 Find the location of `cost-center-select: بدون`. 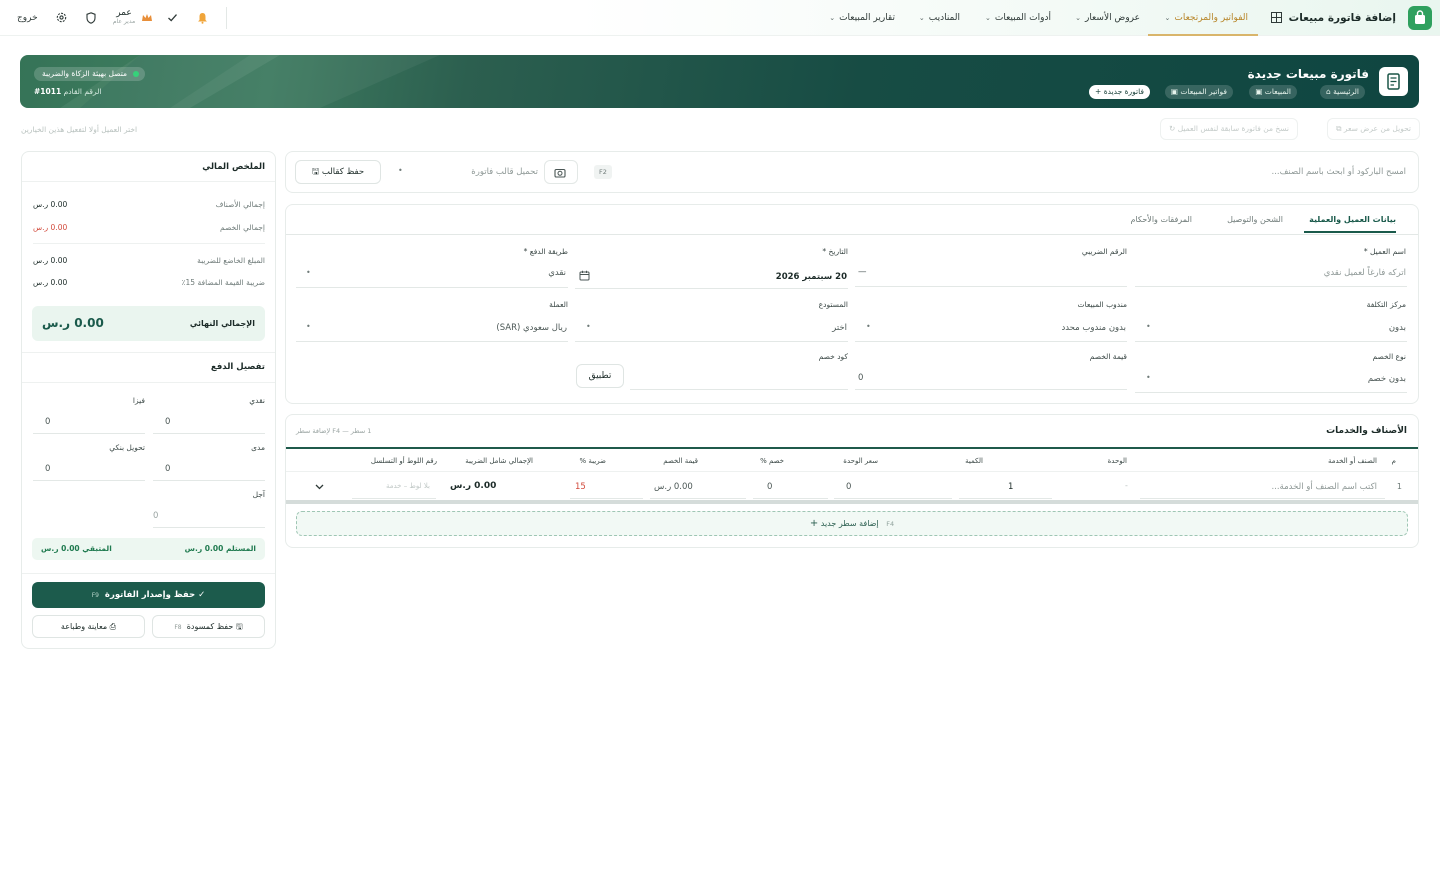

cost-center-select: بدون is located at coordinates (1397, 328).